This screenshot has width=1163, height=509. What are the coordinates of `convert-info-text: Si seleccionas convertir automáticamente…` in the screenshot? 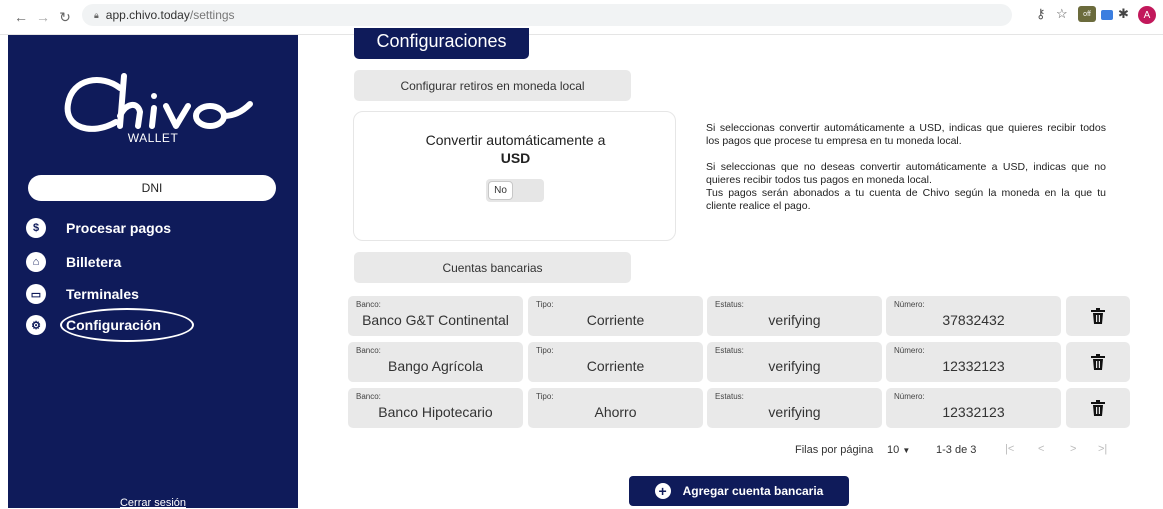 It's located at (906, 174).